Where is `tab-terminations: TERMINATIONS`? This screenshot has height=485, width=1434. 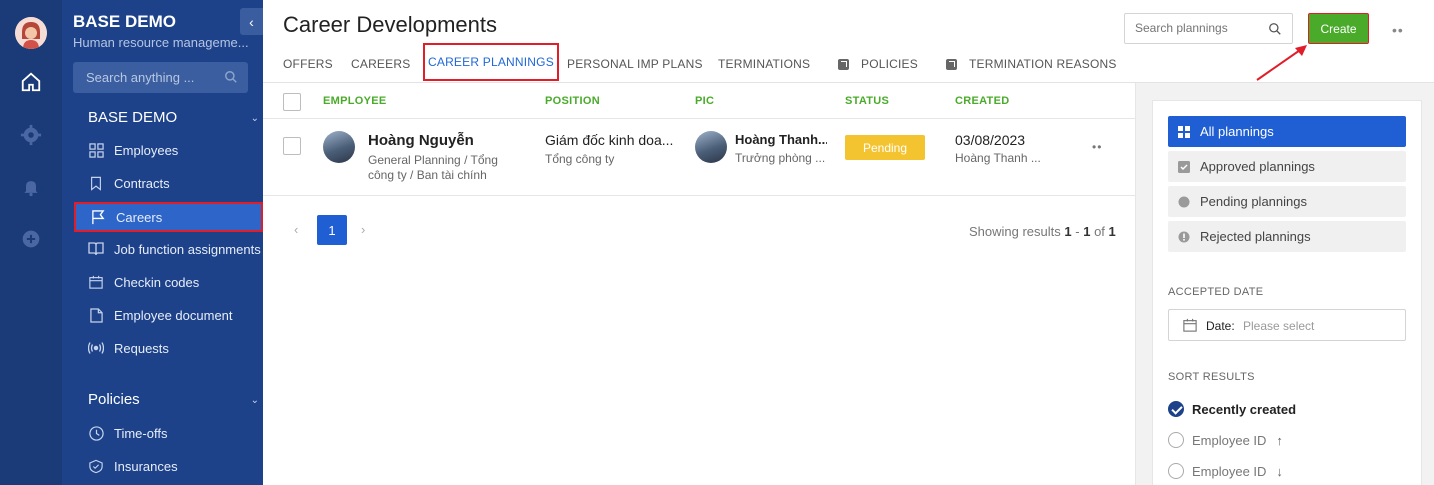
tab-terminations: TERMINATIONS is located at coordinates (764, 64).